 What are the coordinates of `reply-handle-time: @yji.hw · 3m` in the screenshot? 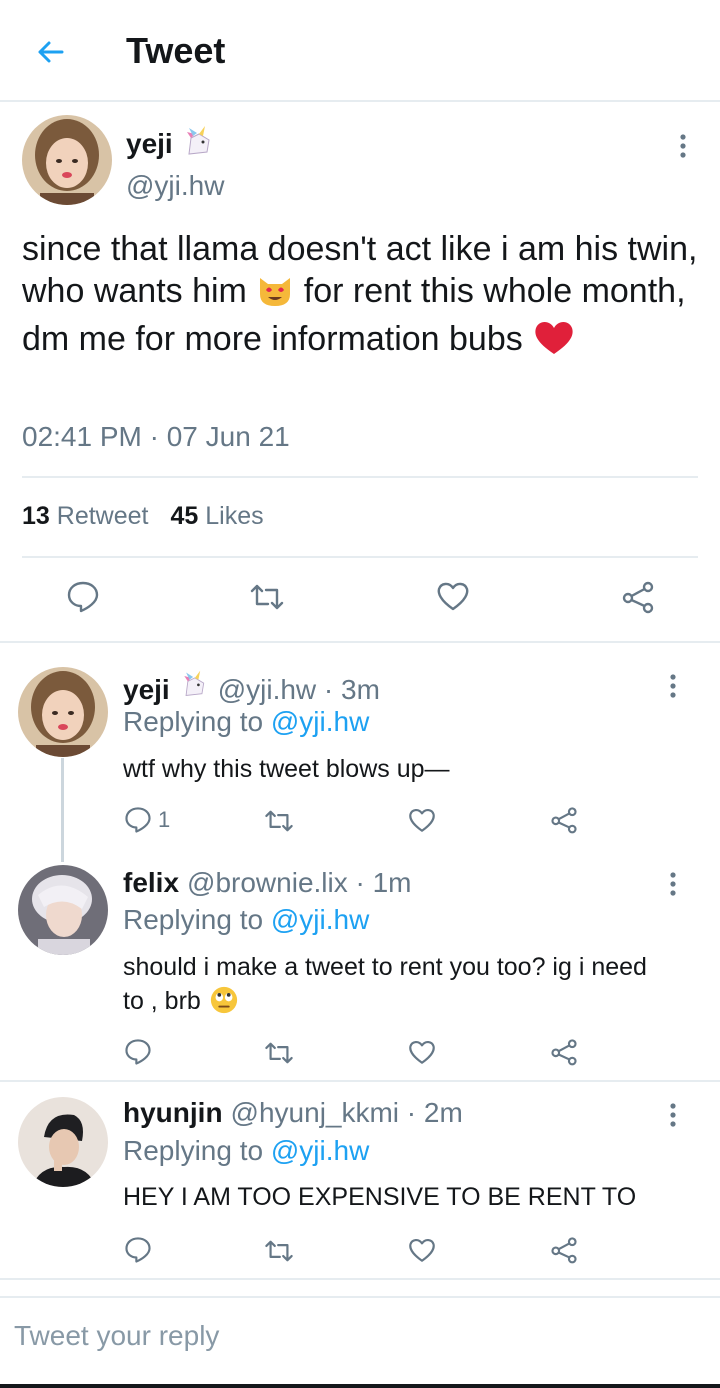 It's located at (298, 689).